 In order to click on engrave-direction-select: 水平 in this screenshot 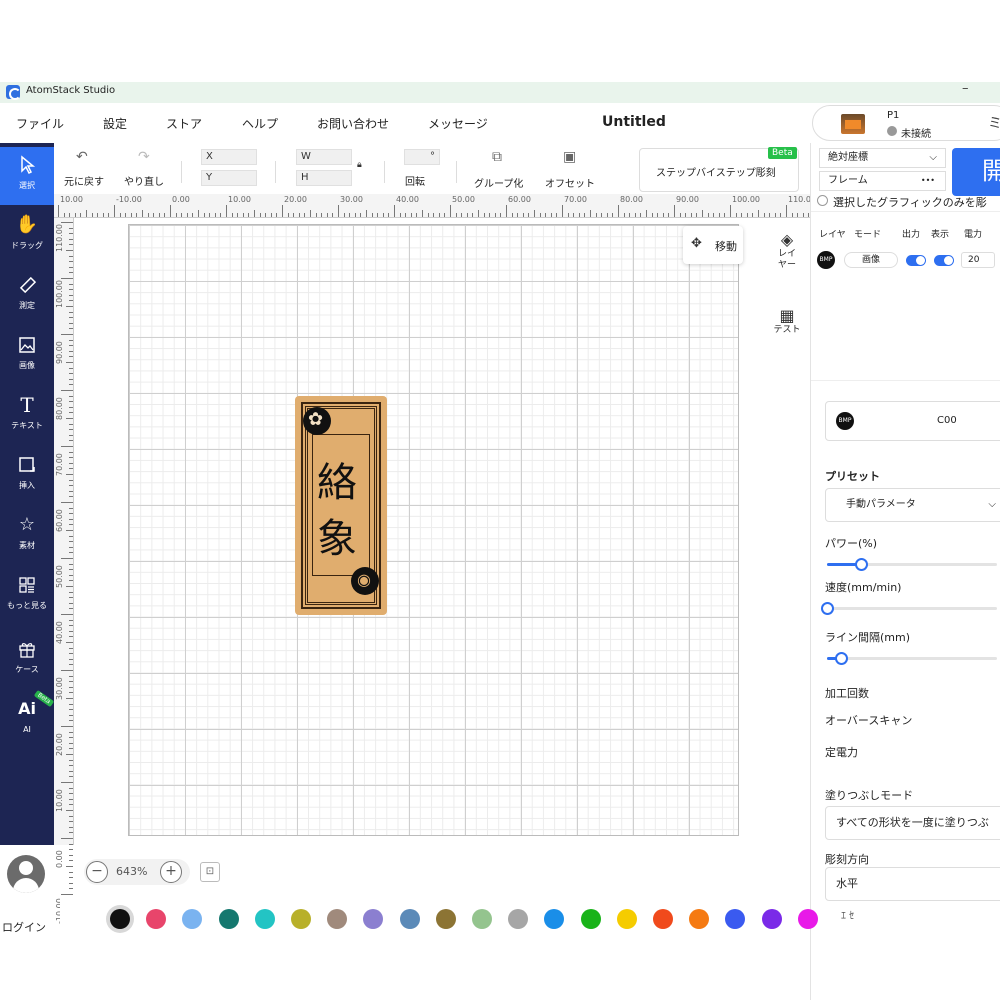, I will do `click(912, 884)`.